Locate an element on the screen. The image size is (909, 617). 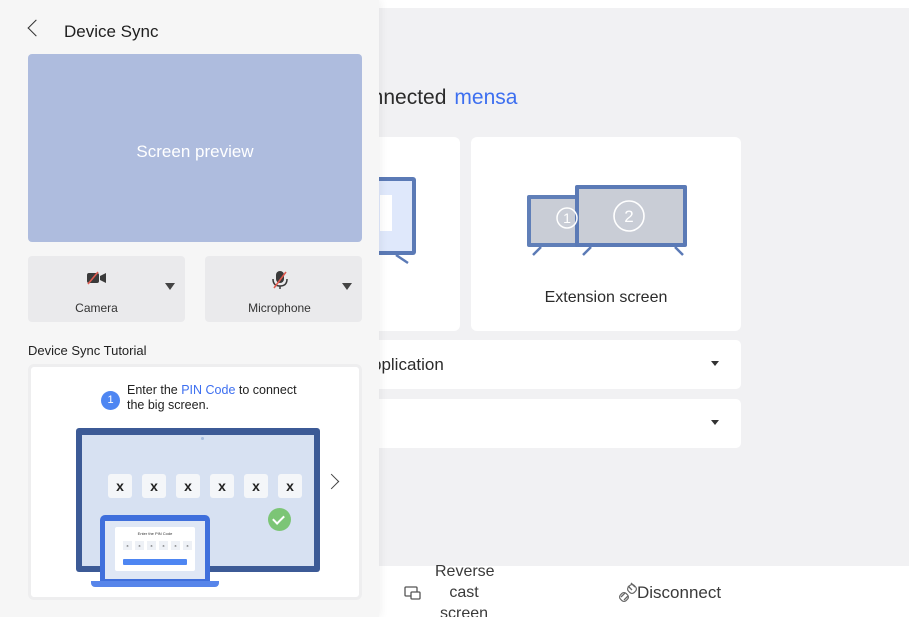
microphone-label: Microphone is located at coordinates (279, 308).